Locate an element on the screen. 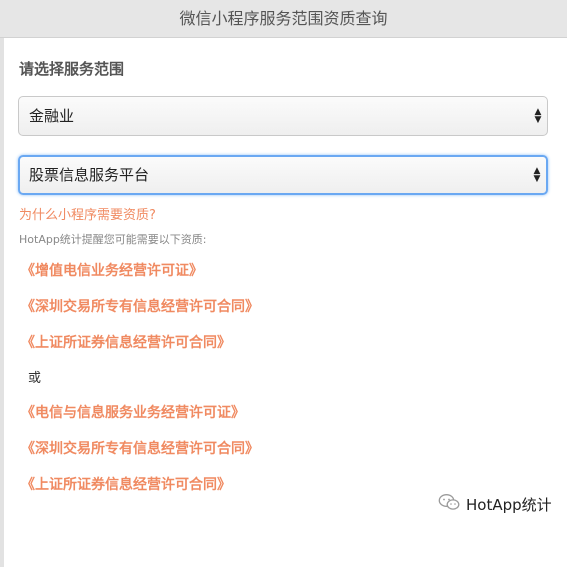 The height and width of the screenshot is (567, 567). subcategory-select: 股票信息服务平台 ▲ ▼ is located at coordinates (283, 175).